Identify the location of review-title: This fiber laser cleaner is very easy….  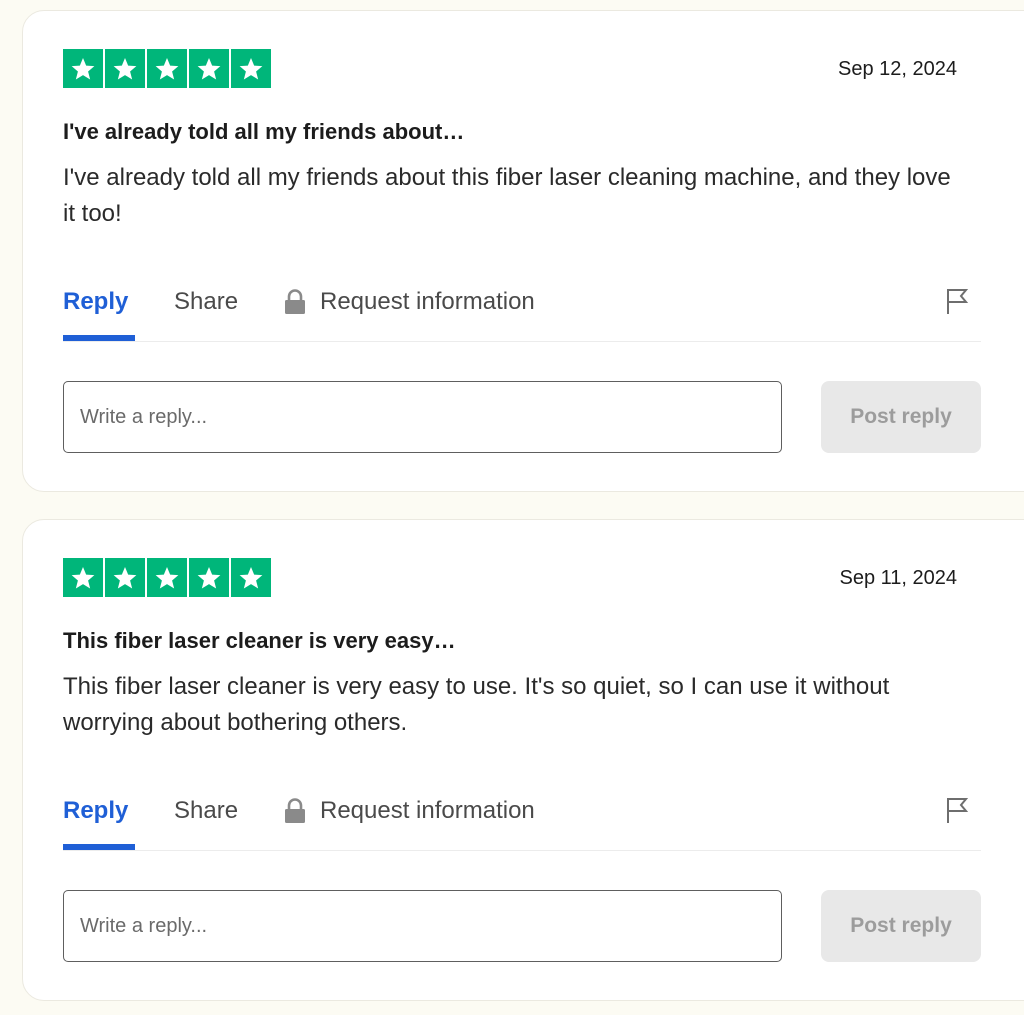
(259, 640).